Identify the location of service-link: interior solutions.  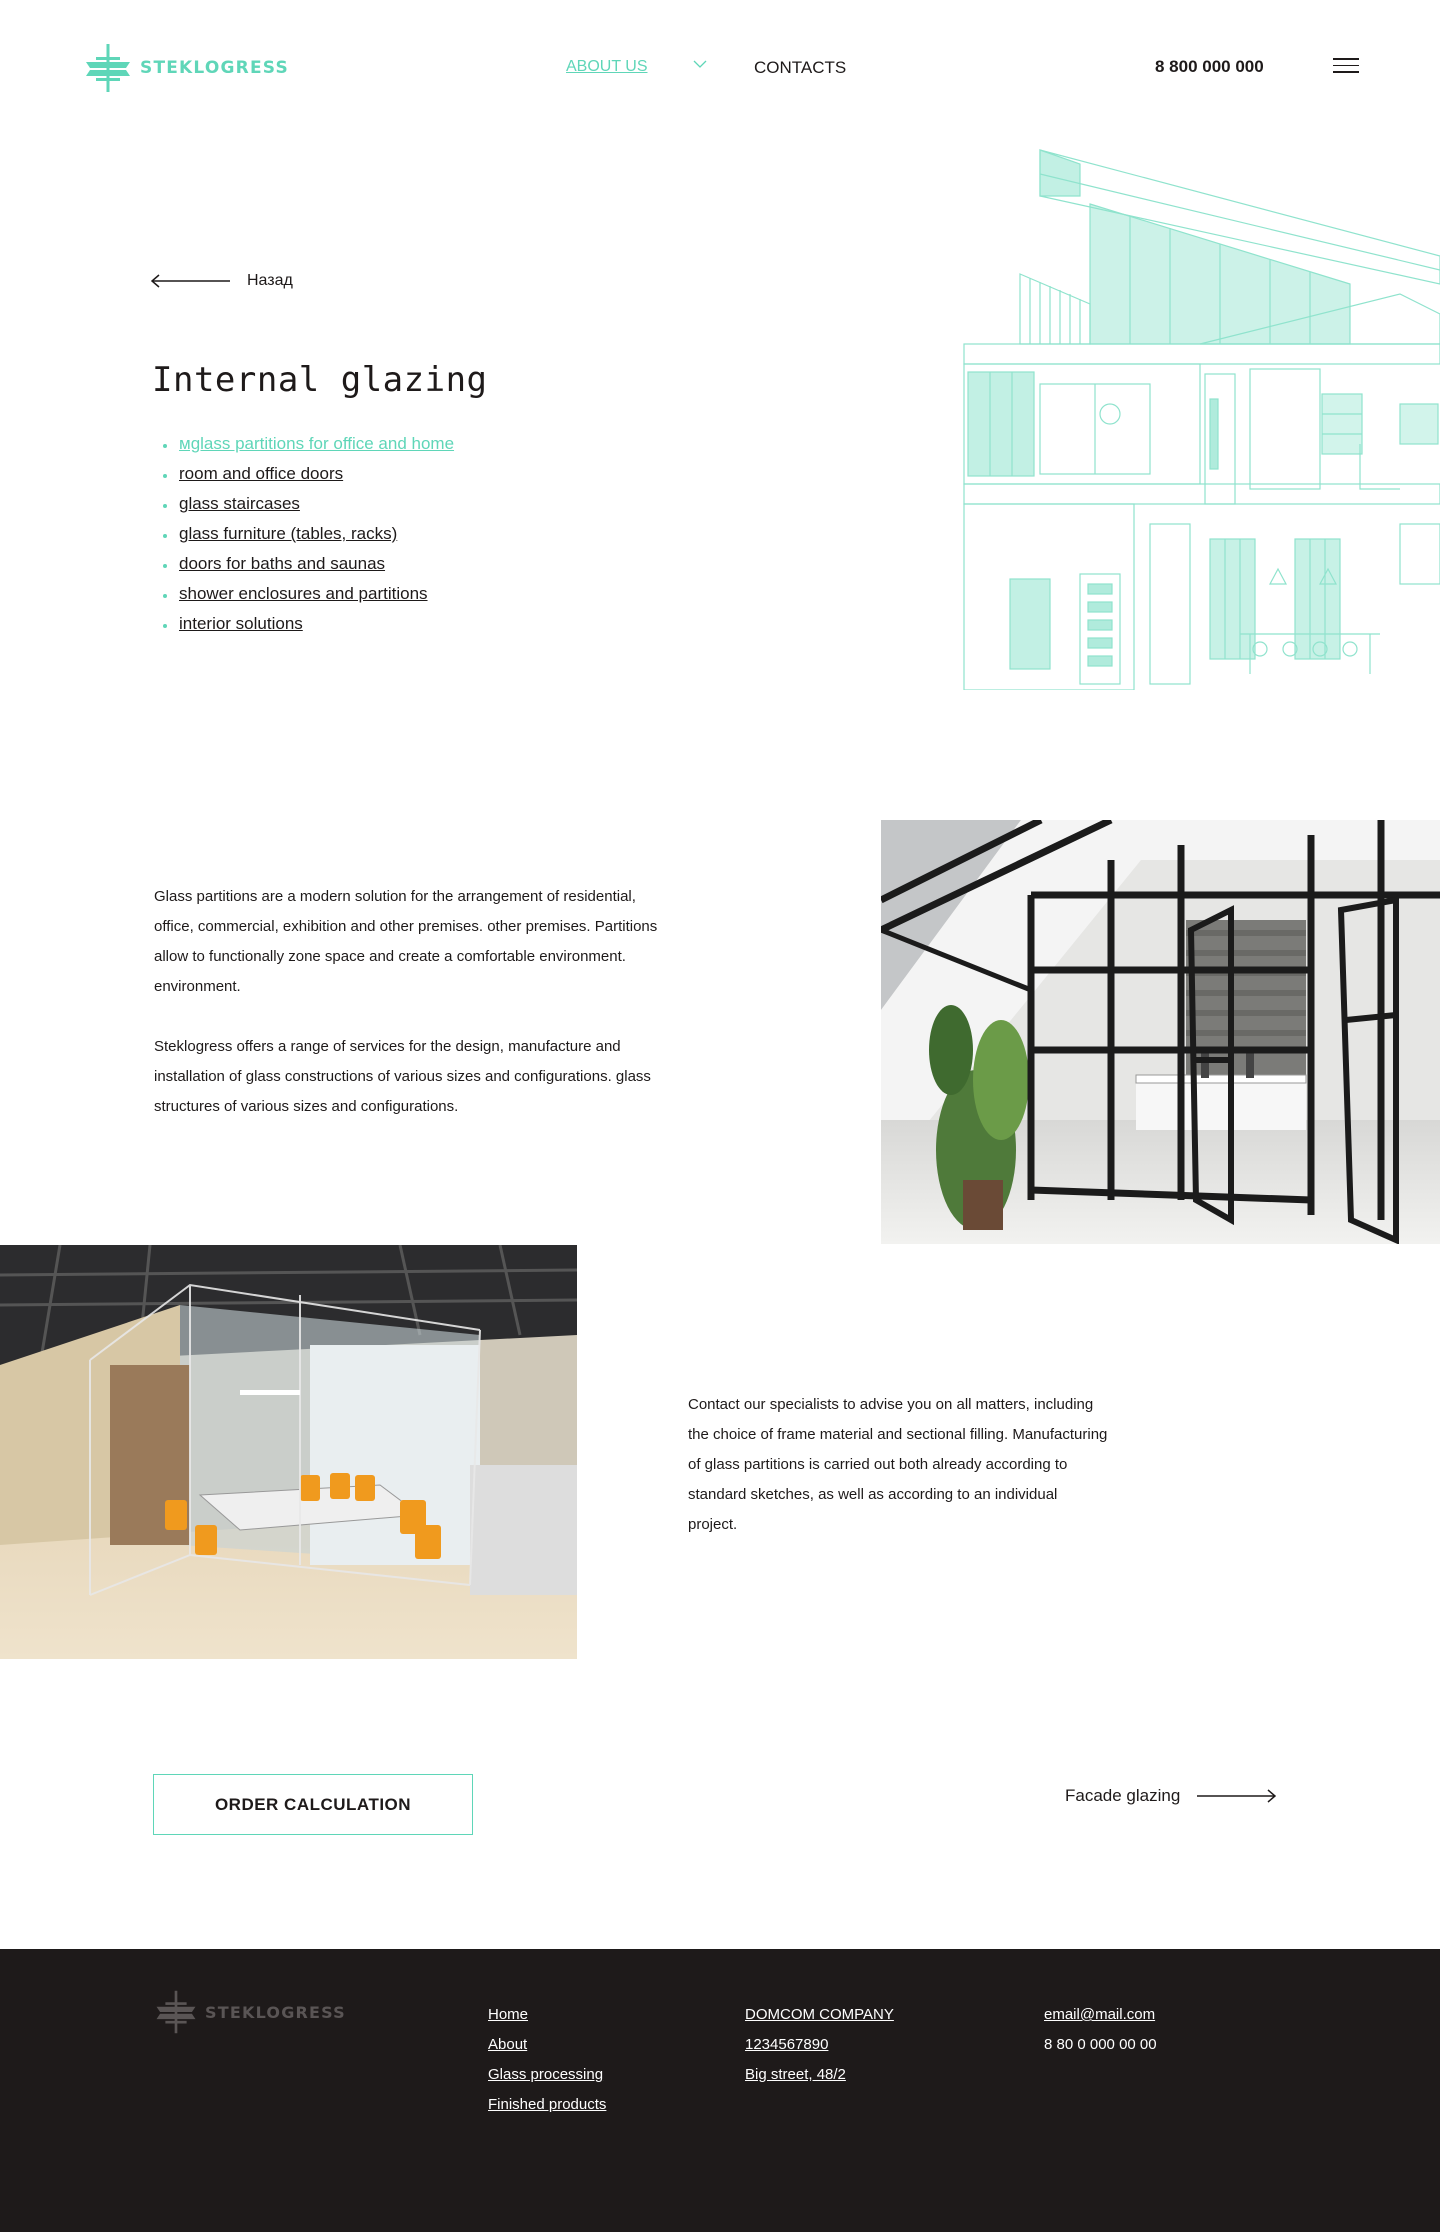
(241, 623).